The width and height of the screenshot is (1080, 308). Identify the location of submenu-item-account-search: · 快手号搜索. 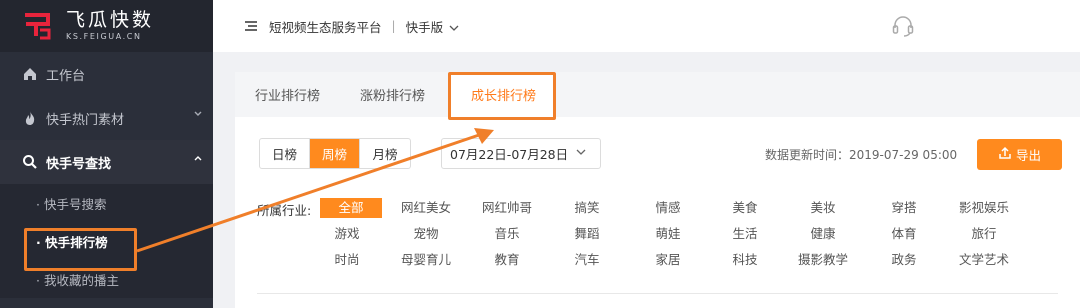
(106, 203).